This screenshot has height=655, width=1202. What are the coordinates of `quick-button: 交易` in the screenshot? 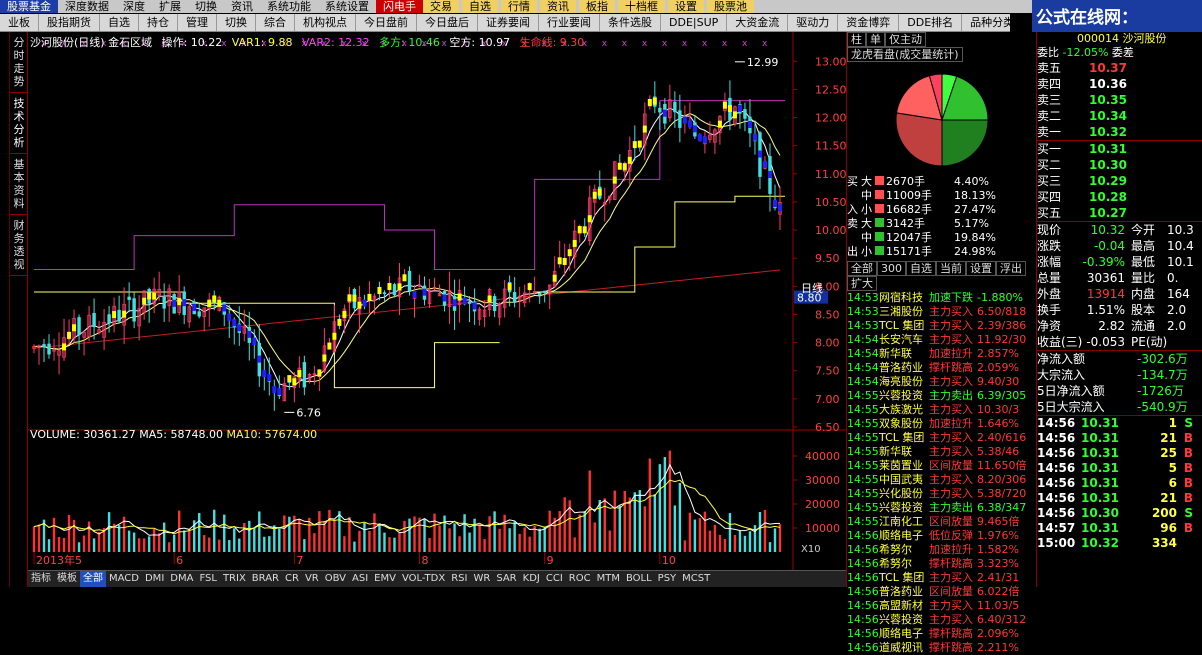 It's located at (441, 6).